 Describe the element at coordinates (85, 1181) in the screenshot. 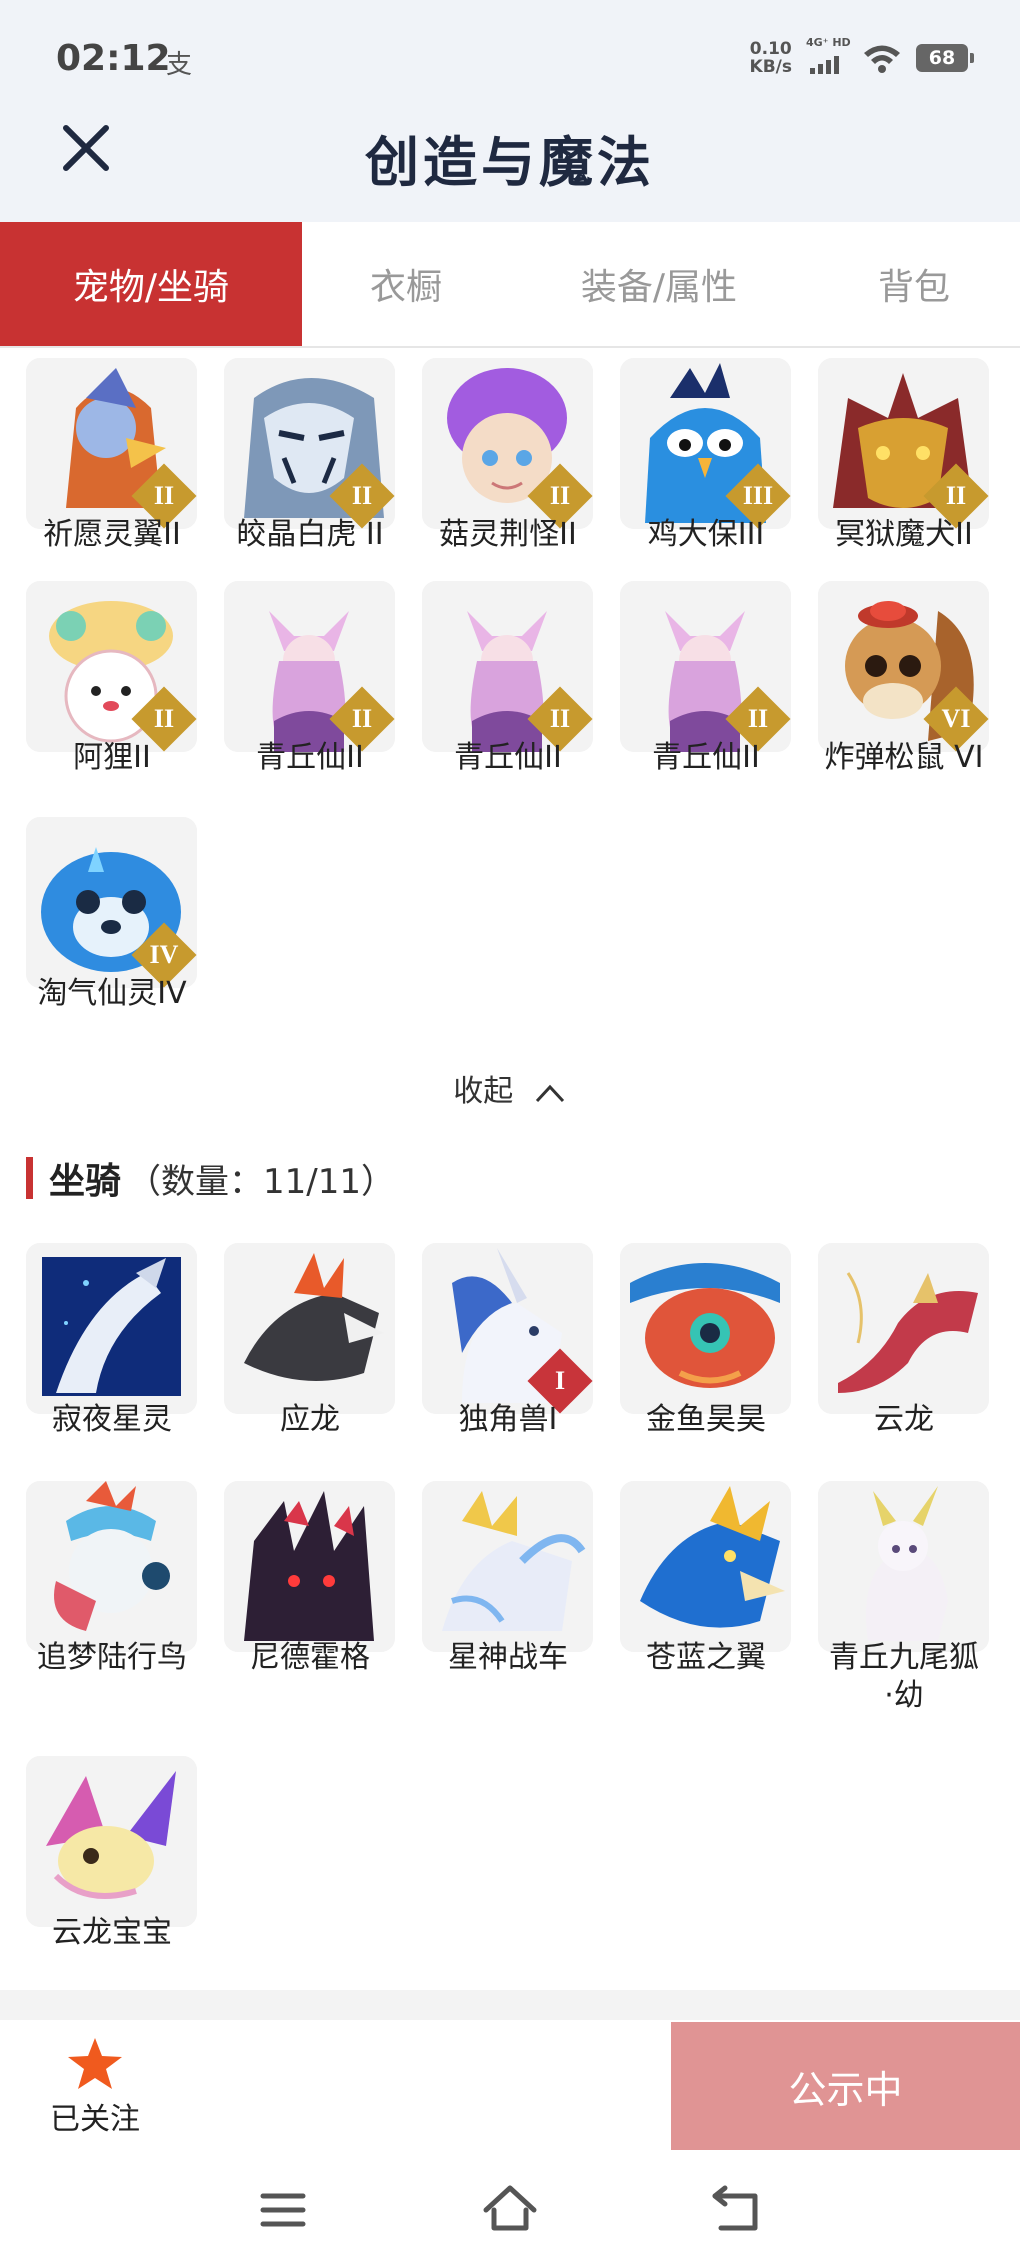

I see `section-title: 坐骑` at that location.